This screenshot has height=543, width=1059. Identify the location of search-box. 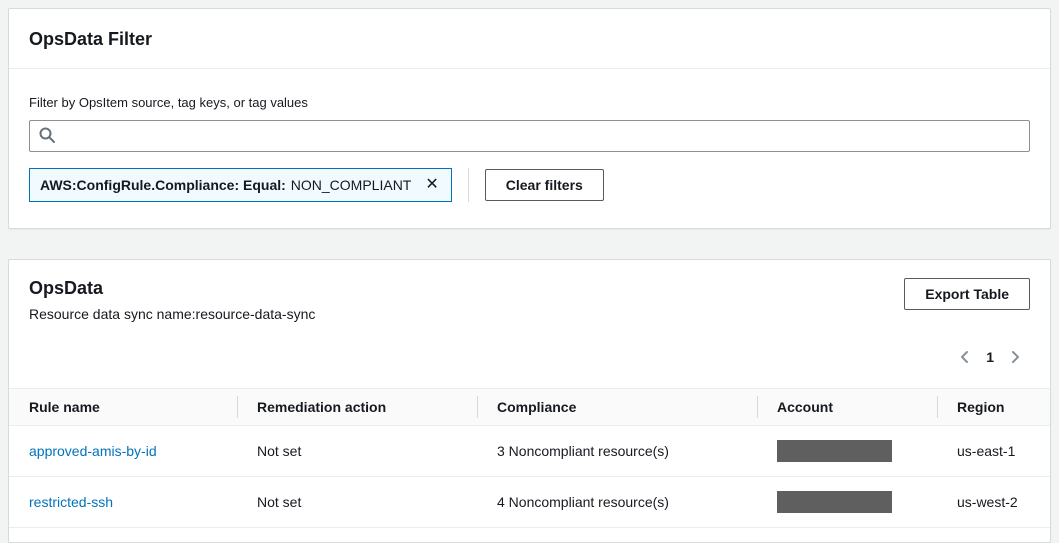
(529, 136).